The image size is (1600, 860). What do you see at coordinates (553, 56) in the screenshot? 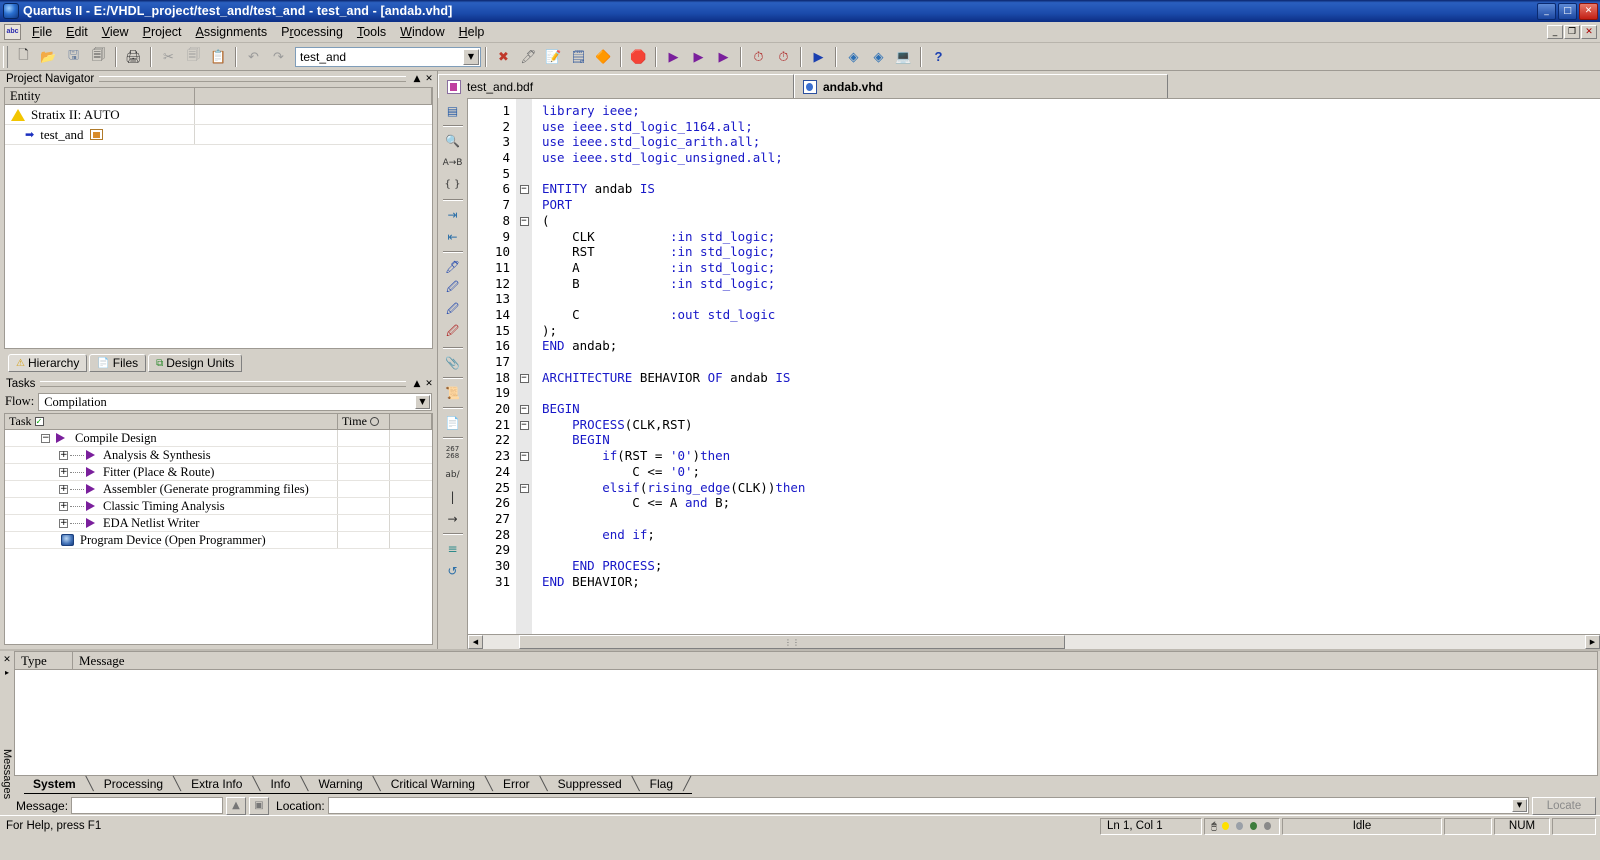
I see `assignment-editor-icon: 📝` at bounding box center [553, 56].